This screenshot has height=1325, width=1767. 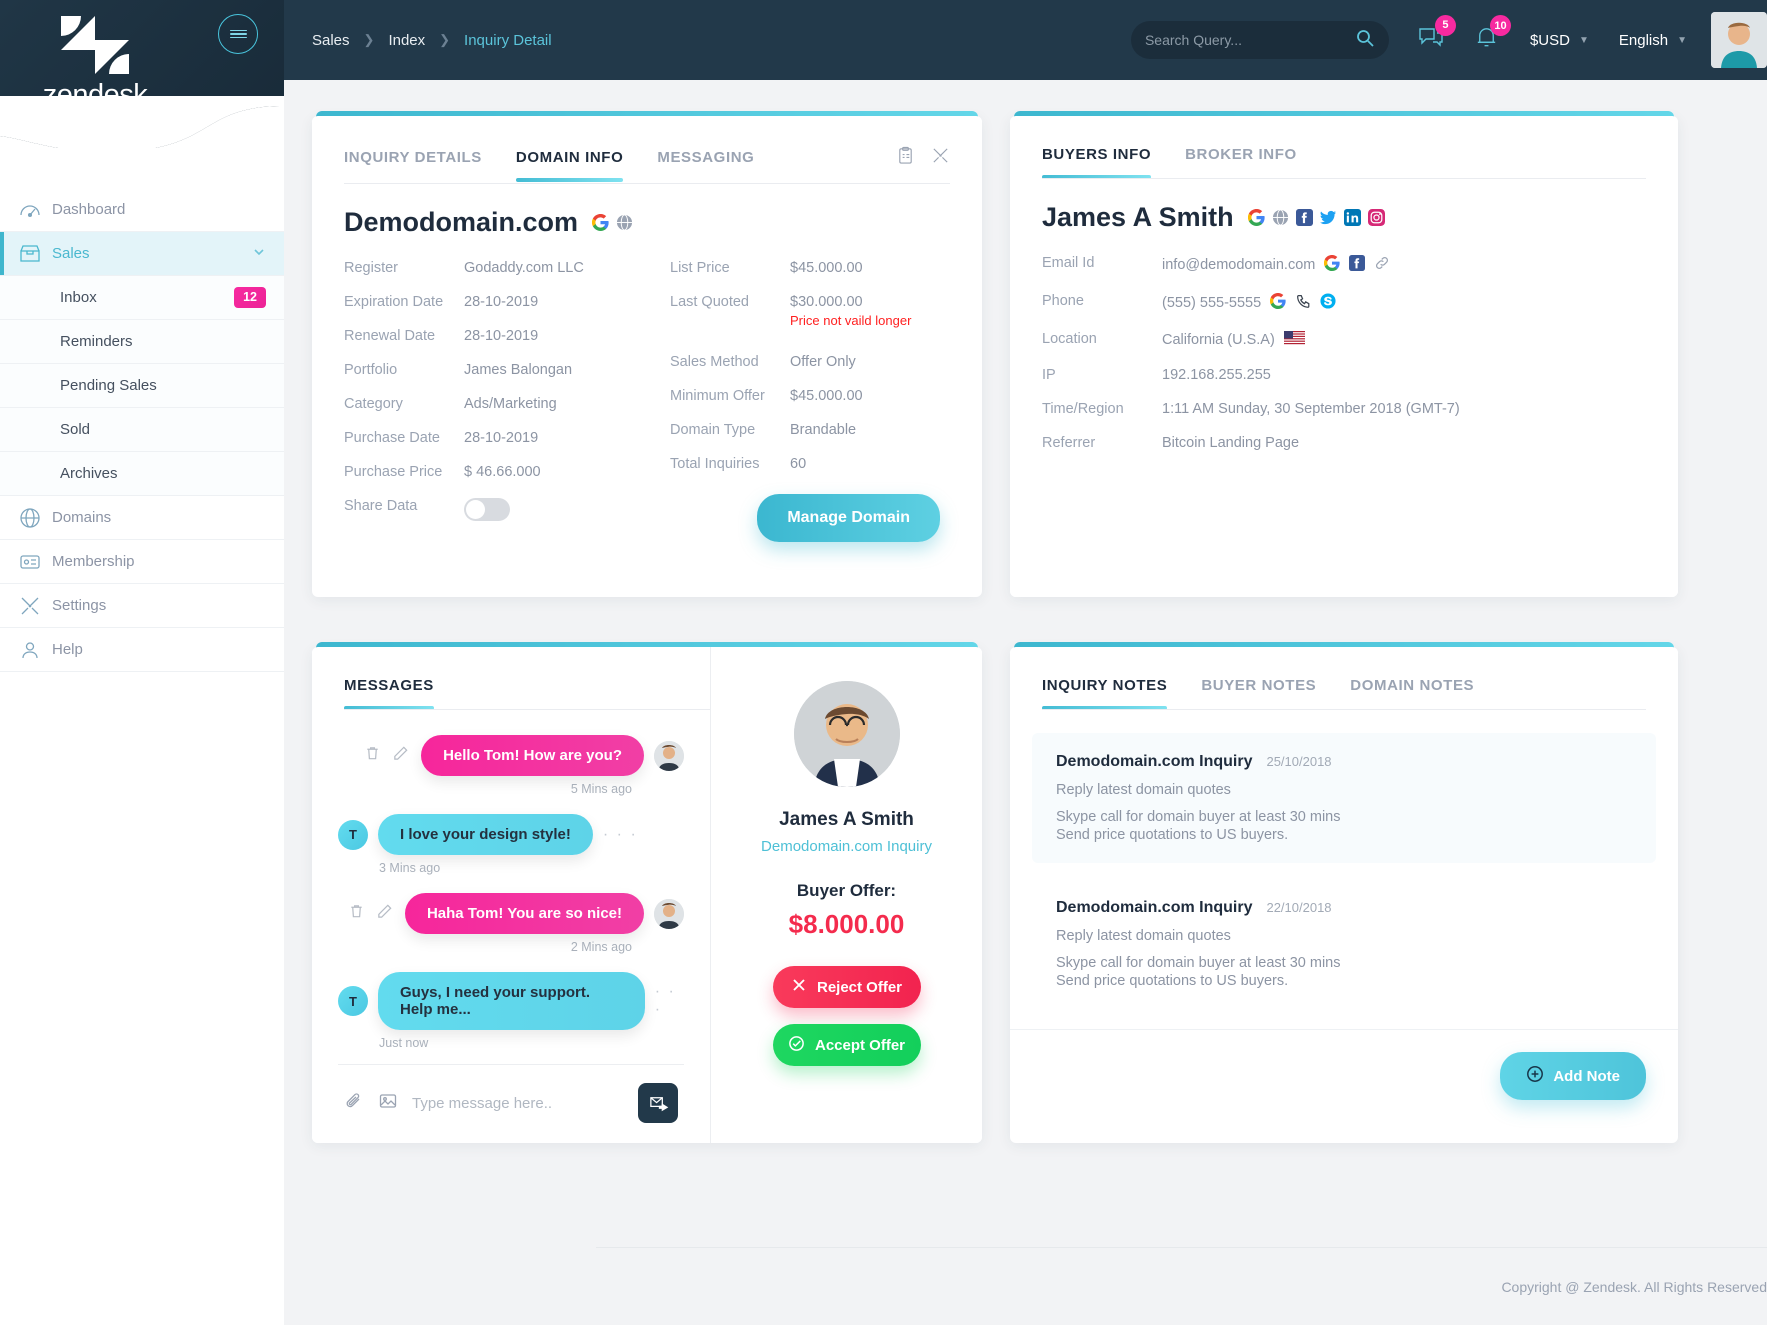 What do you see at coordinates (569, 165) in the screenshot?
I see `tab-domain-info: DOMAIN INFO` at bounding box center [569, 165].